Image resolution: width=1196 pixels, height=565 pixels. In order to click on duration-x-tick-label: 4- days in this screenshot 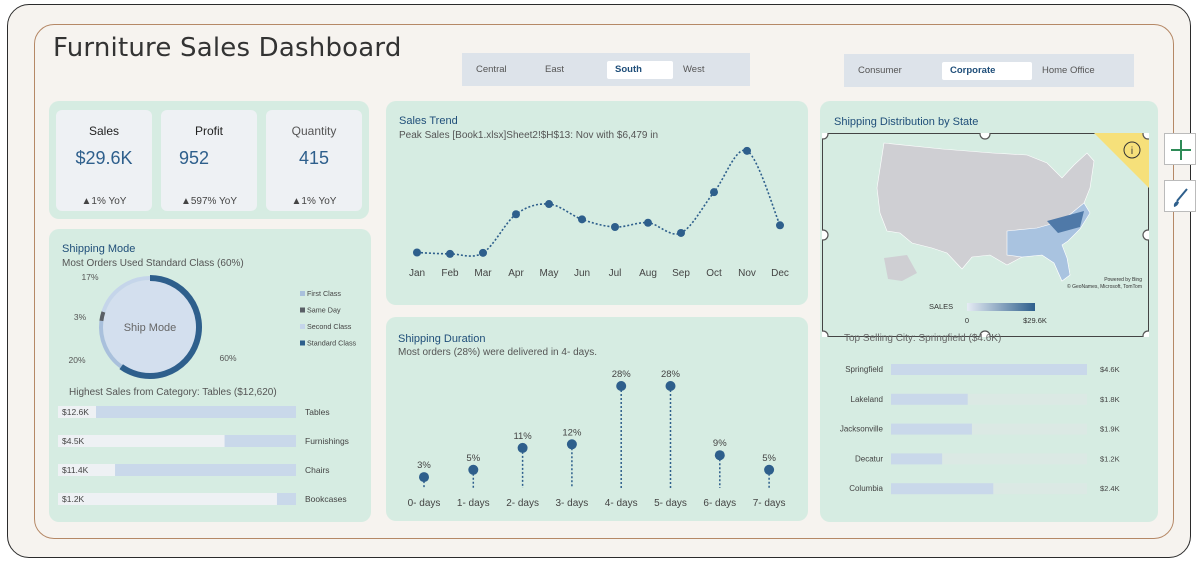, I will do `click(621, 503)`.